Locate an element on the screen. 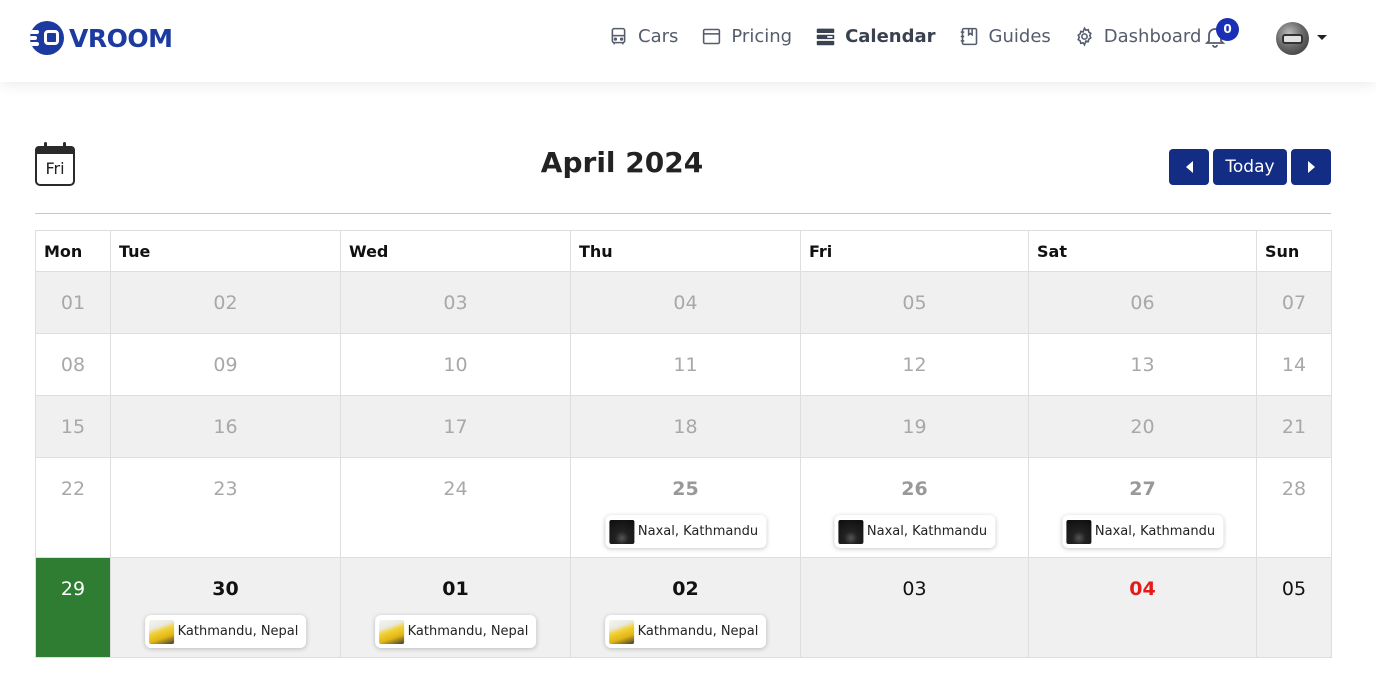 The height and width of the screenshot is (688, 1376). day-number: 11 is located at coordinates (685, 365).